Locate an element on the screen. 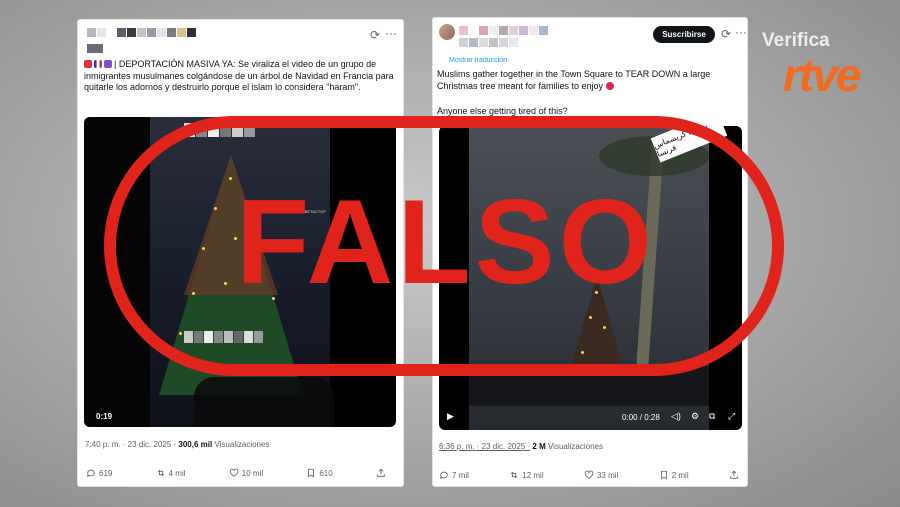  repost-button: 4 mil is located at coordinates (171, 473).